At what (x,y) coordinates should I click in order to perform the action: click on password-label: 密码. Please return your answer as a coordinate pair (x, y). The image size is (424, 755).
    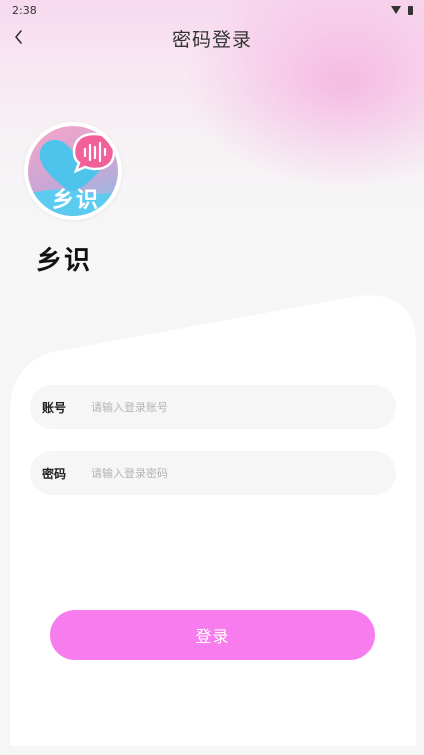
    Looking at the image, I should click on (54, 473).